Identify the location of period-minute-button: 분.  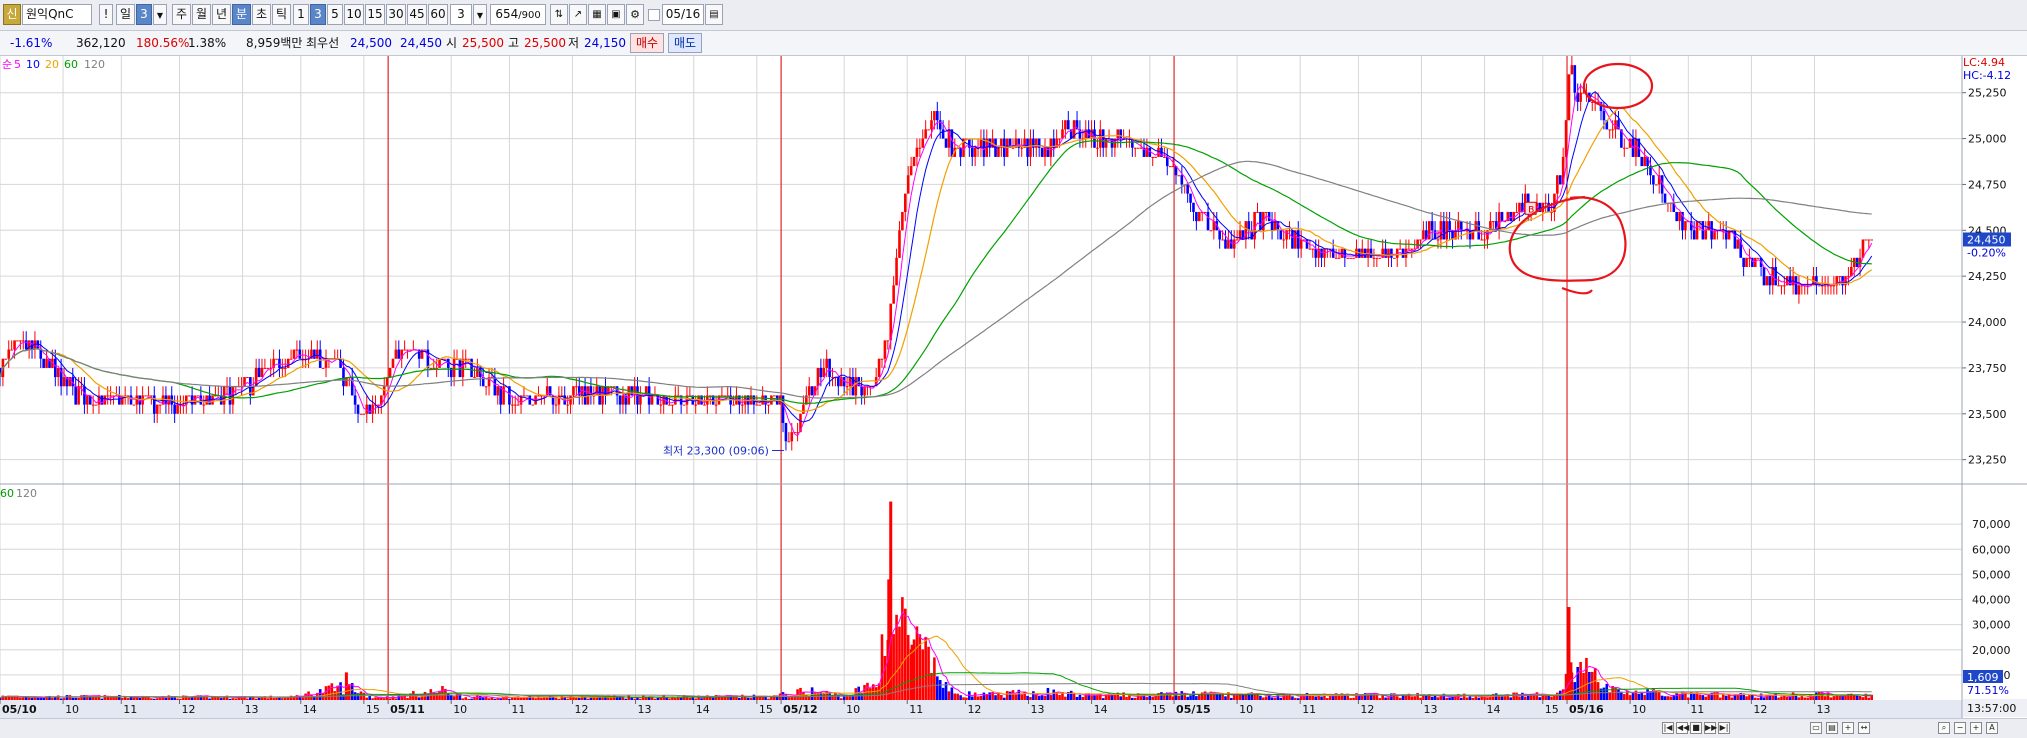
(241, 14).